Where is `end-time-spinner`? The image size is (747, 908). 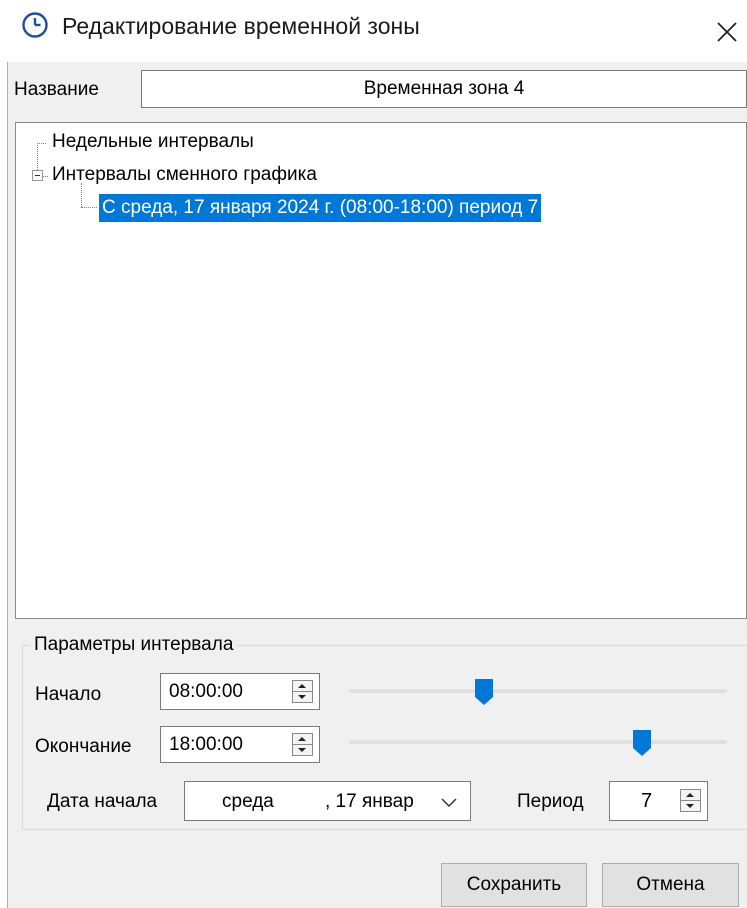
end-time-spinner is located at coordinates (302, 744).